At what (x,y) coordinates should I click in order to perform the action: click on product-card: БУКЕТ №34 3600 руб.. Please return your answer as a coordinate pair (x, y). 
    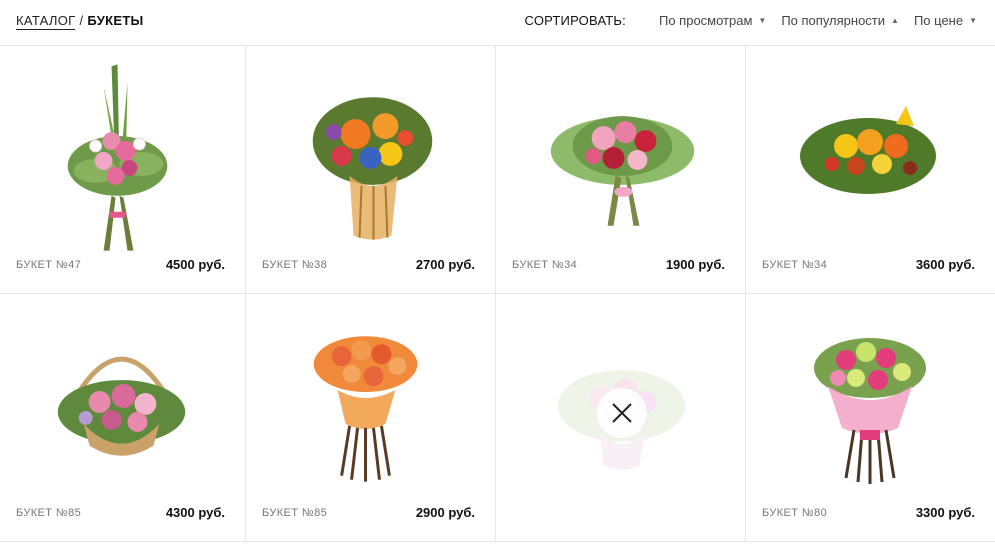
    Looking at the image, I should click on (870, 170).